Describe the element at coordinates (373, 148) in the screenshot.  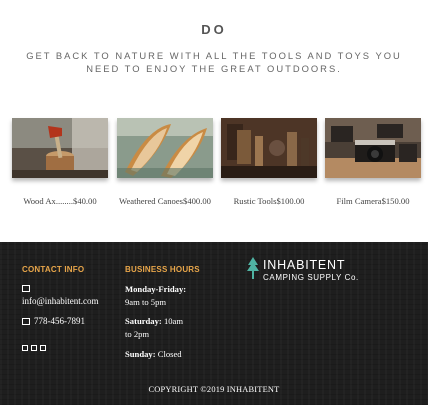
I see `product-image-film-camera` at that location.